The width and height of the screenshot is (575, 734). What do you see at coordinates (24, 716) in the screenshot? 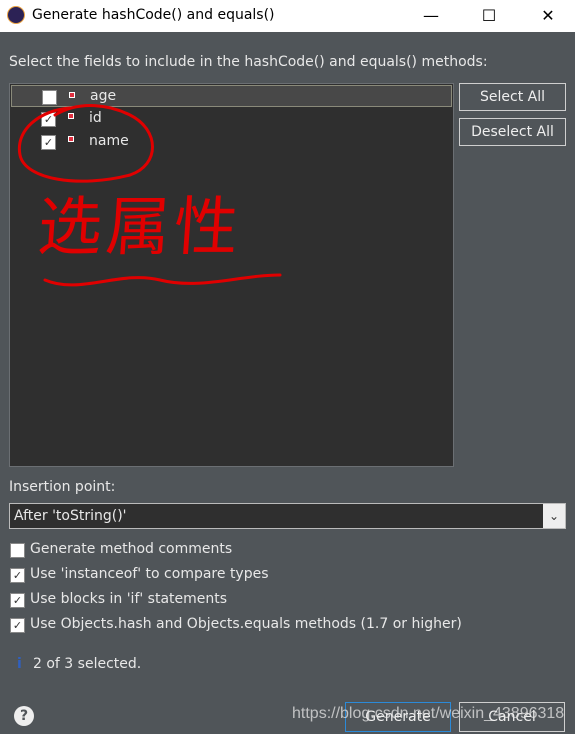
I see `help-icon: ?` at bounding box center [24, 716].